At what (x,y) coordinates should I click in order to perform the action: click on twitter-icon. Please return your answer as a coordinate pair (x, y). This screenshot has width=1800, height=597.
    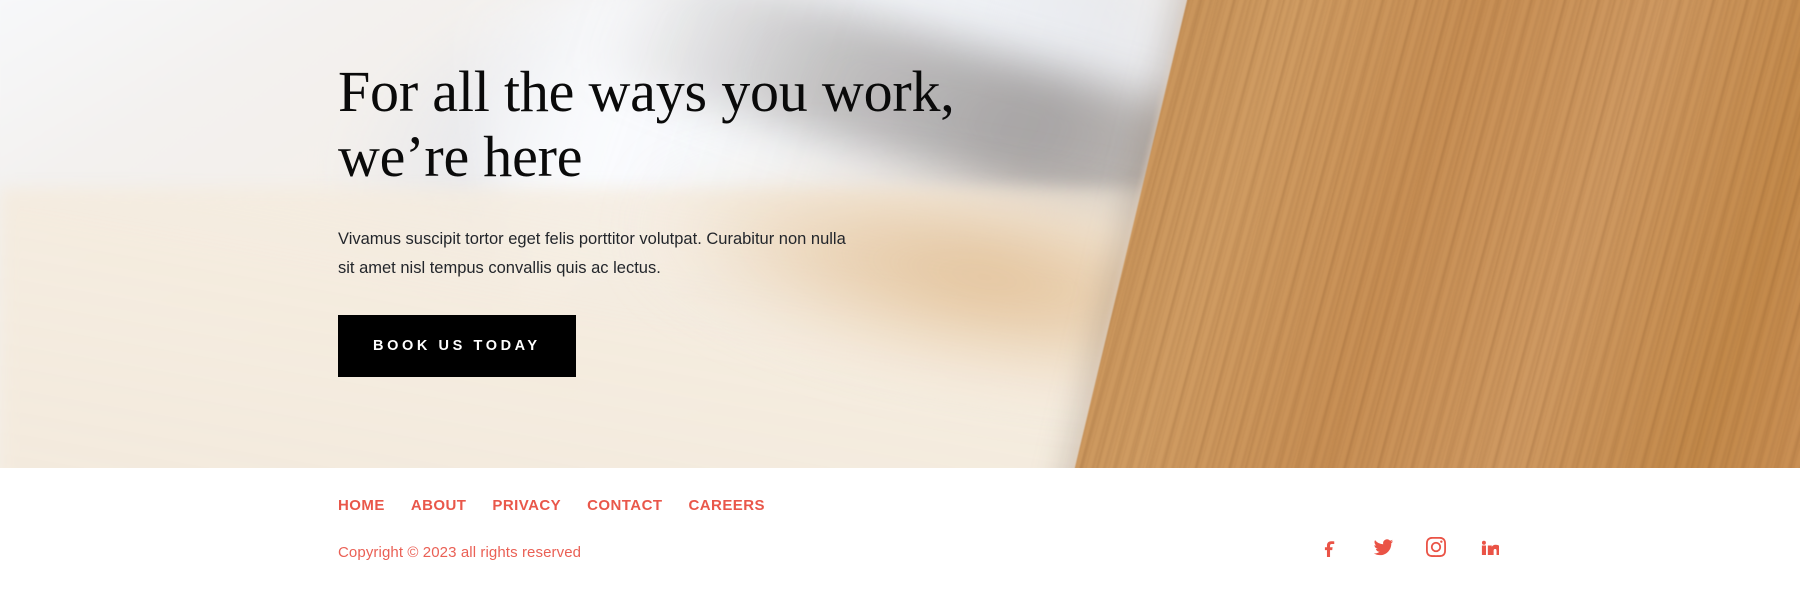
    Looking at the image, I should click on (1383, 547).